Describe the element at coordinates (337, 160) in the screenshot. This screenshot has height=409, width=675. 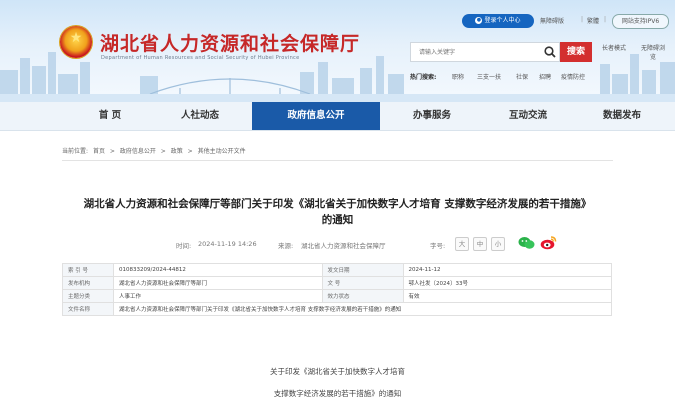
I see `divider` at that location.